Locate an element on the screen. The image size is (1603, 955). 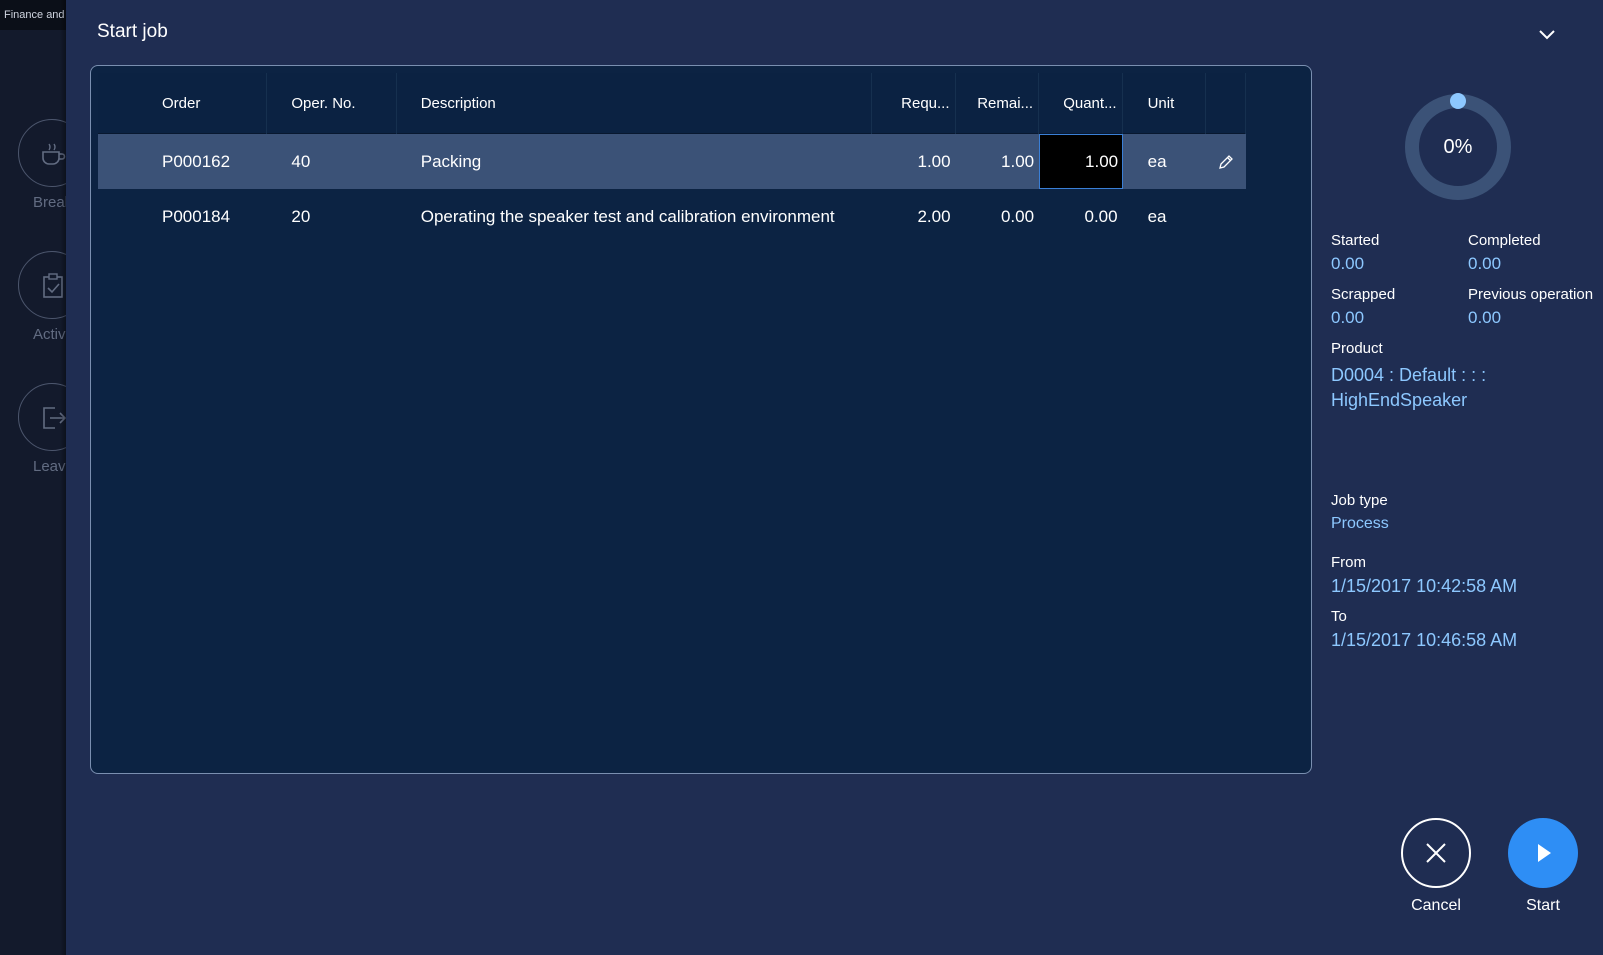
started-label: Started is located at coordinates (1355, 240).